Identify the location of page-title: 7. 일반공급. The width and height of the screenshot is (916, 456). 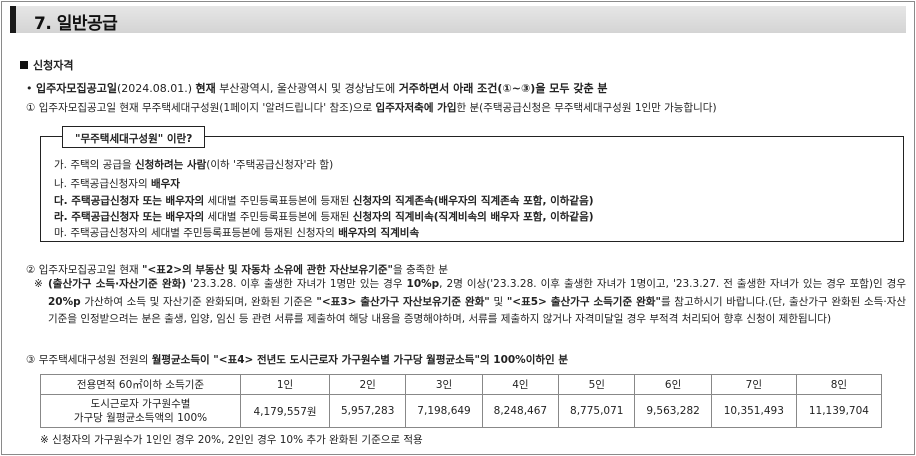
(76, 24).